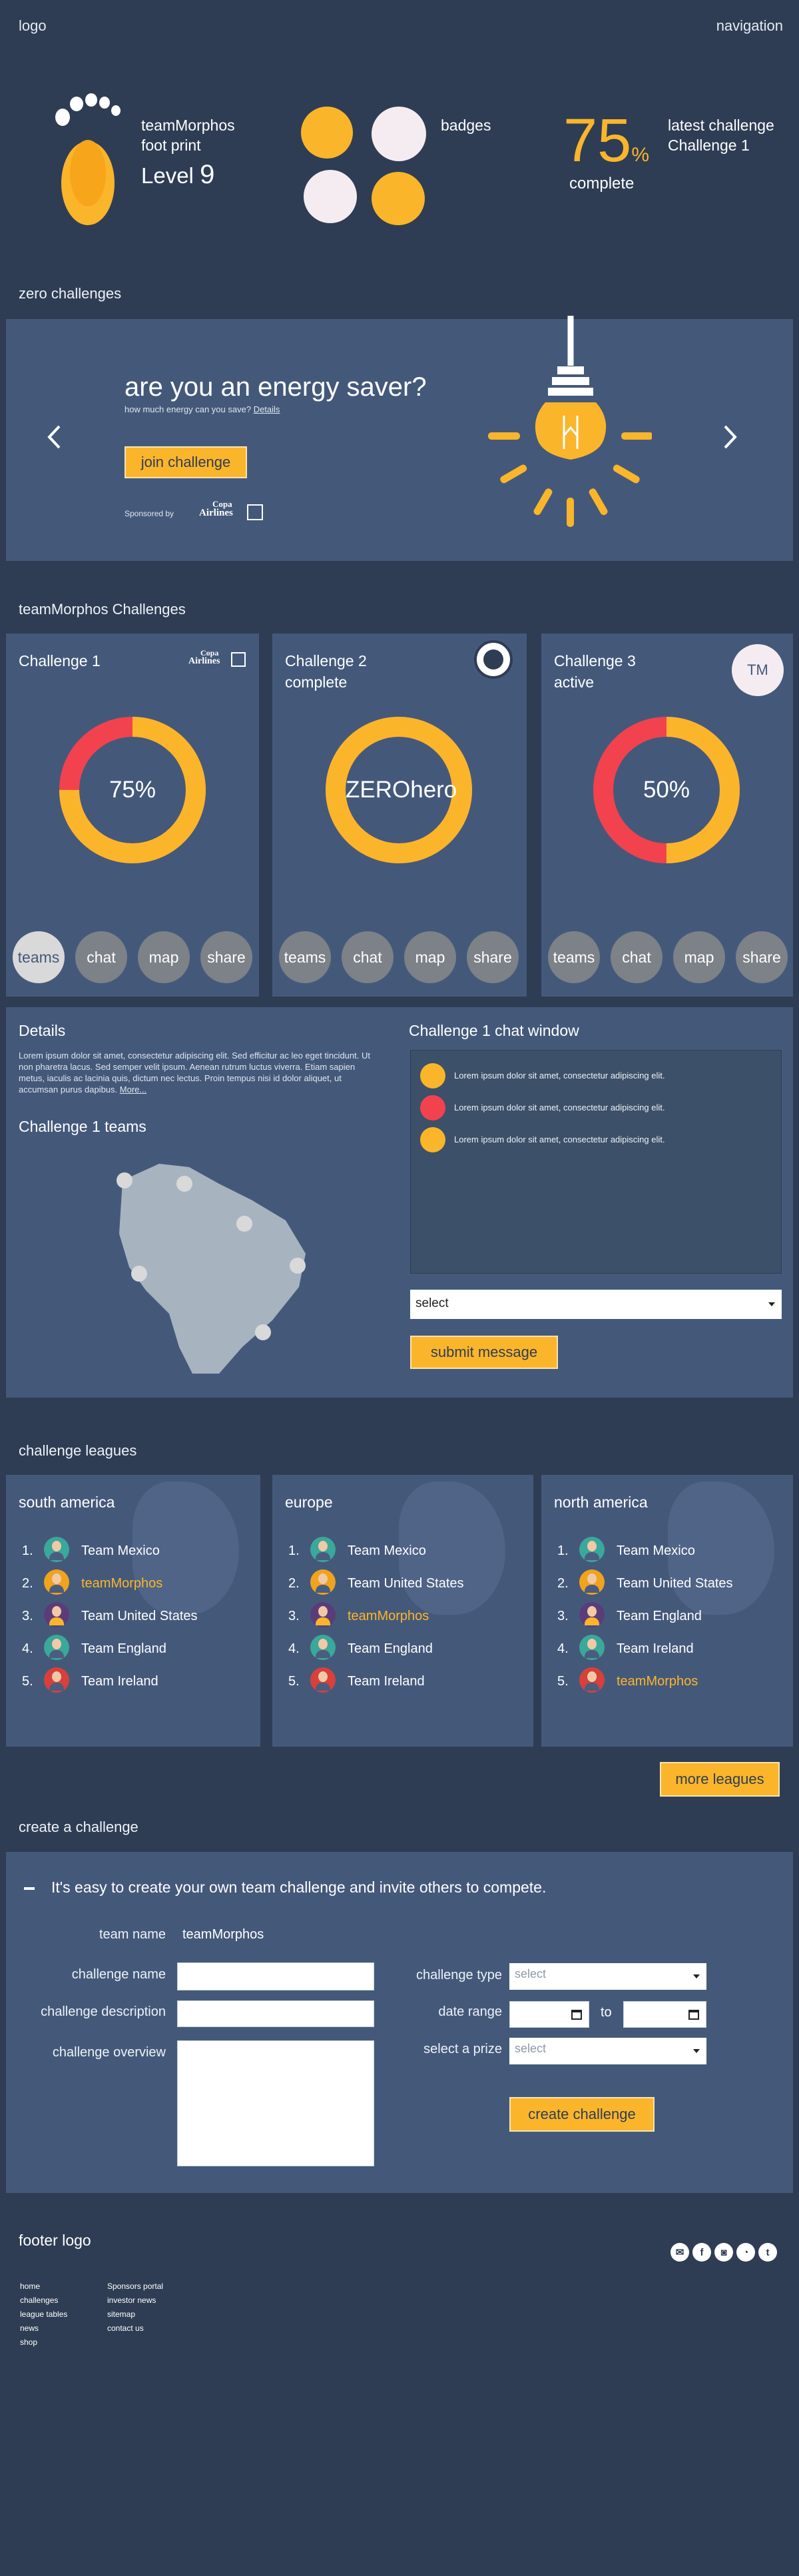 The height and width of the screenshot is (2576, 799). I want to click on challenge-description-field, so click(275, 2014).